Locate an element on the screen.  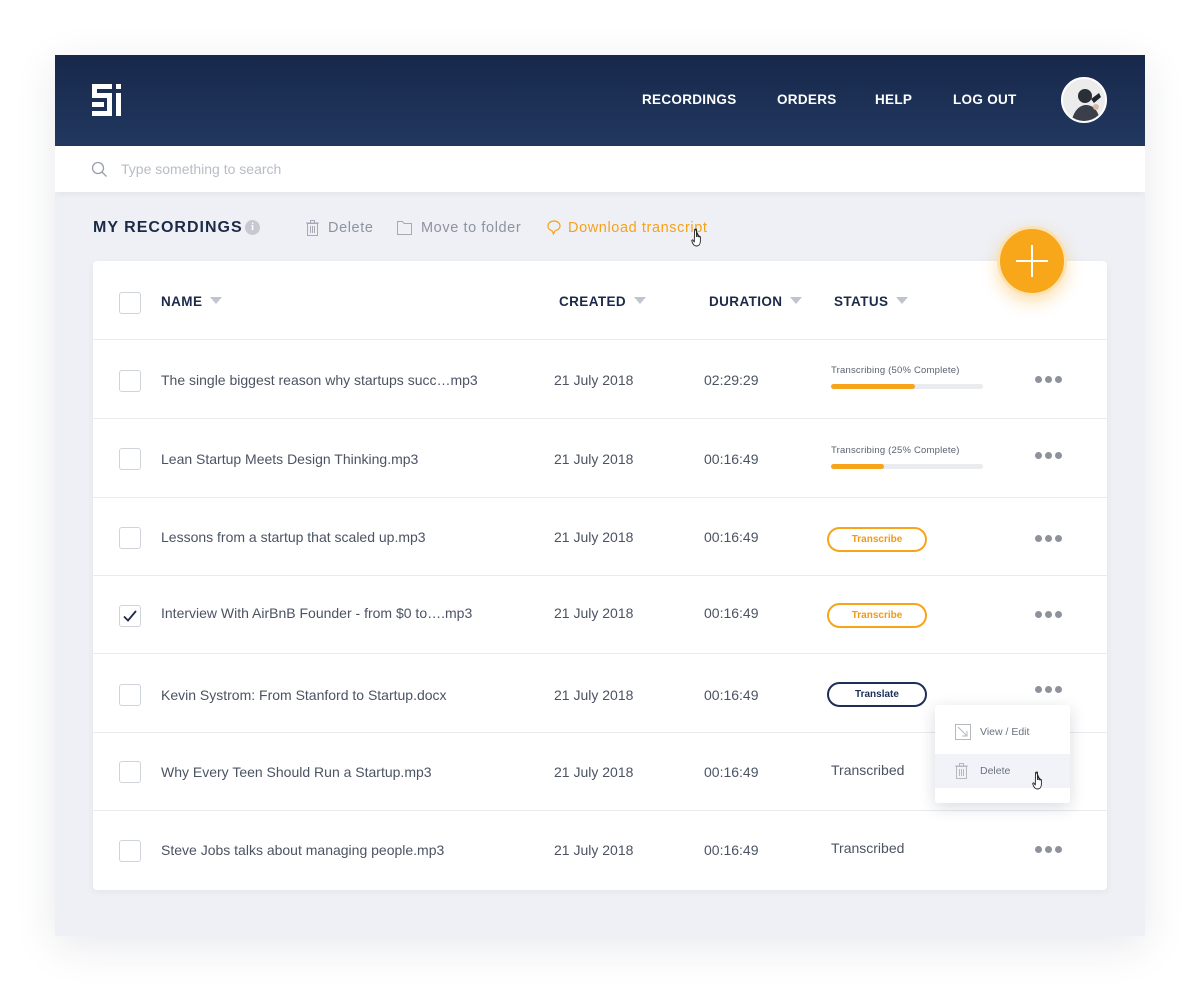
menu-item-label: Delete is located at coordinates (995, 771).